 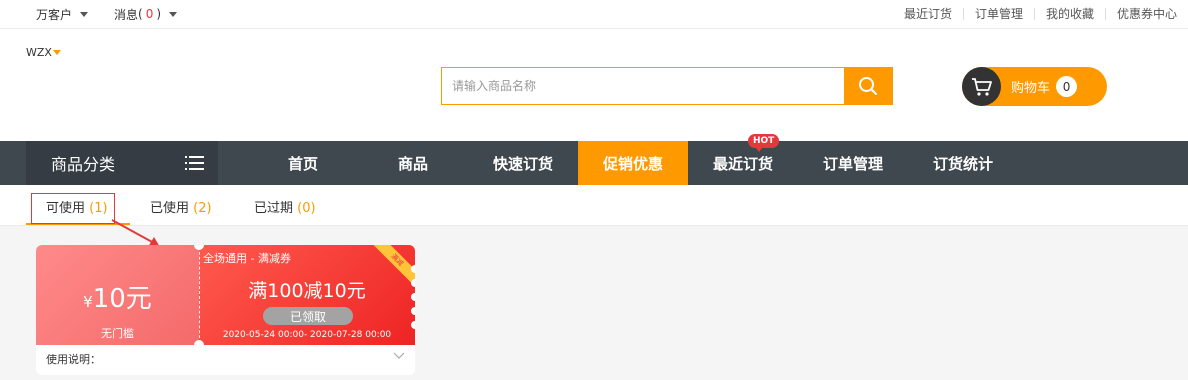 What do you see at coordinates (202, 208) in the screenshot?
I see `tab-count: (2)` at bounding box center [202, 208].